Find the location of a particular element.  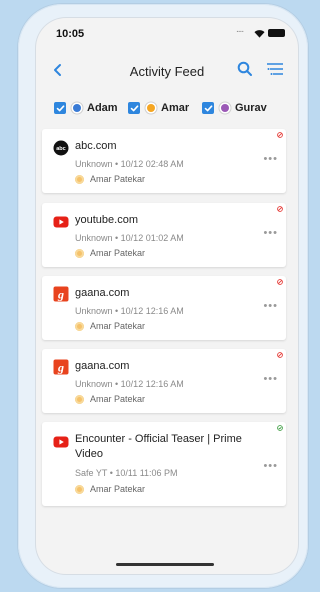

activity-meta: Unknown • 10/12 02:48 AM is located at coordinates (129, 164).